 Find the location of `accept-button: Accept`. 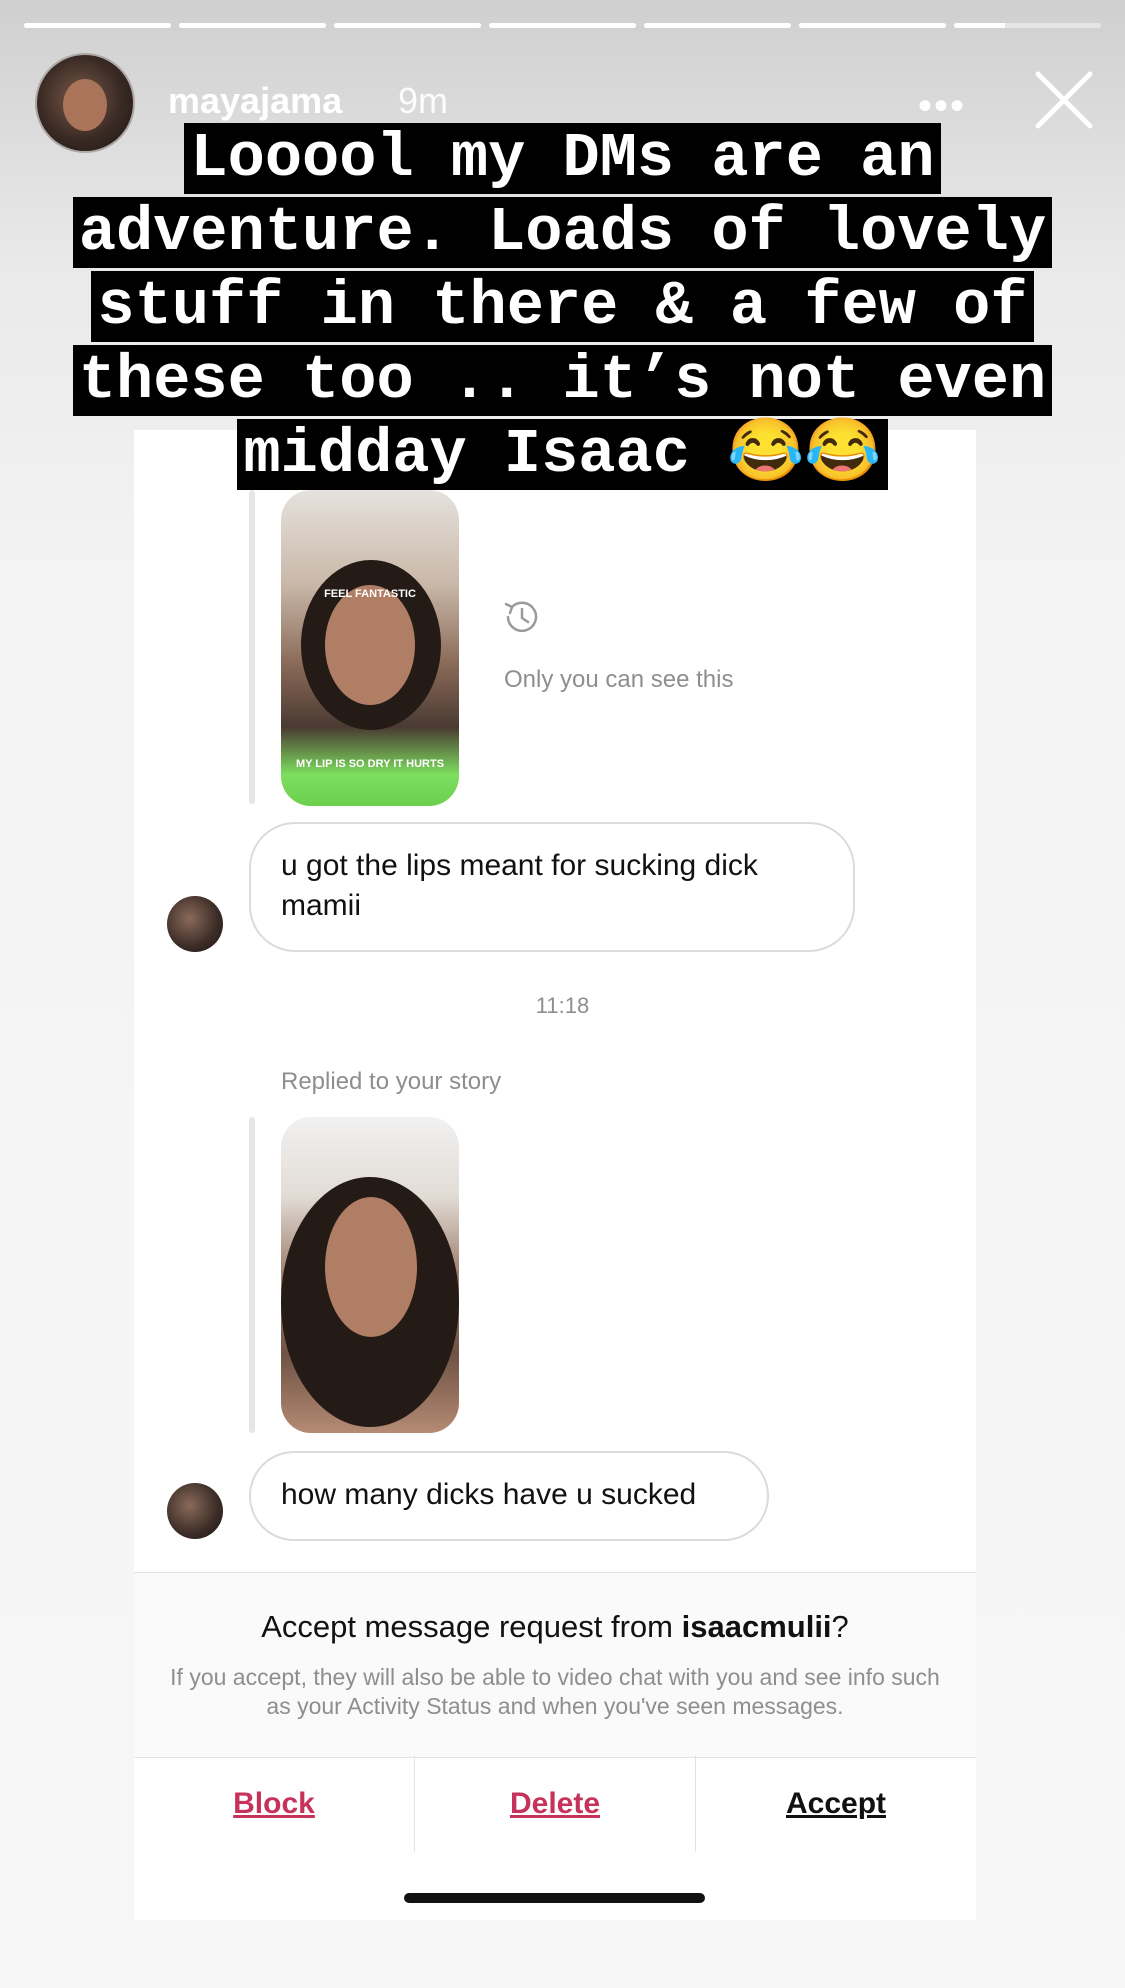

accept-button: Accept is located at coordinates (835, 1804).